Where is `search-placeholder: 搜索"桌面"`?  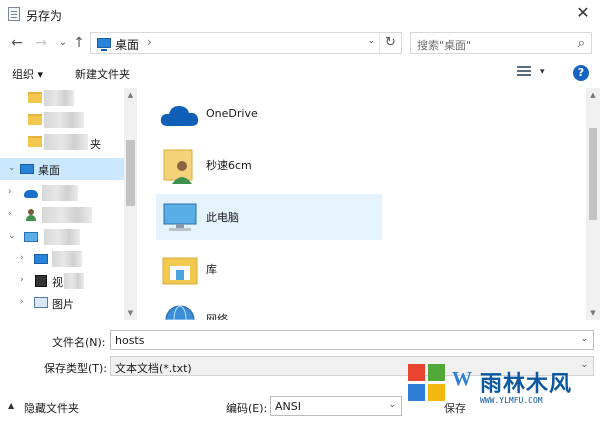
search-placeholder: 搜索"桌面" is located at coordinates (444, 45).